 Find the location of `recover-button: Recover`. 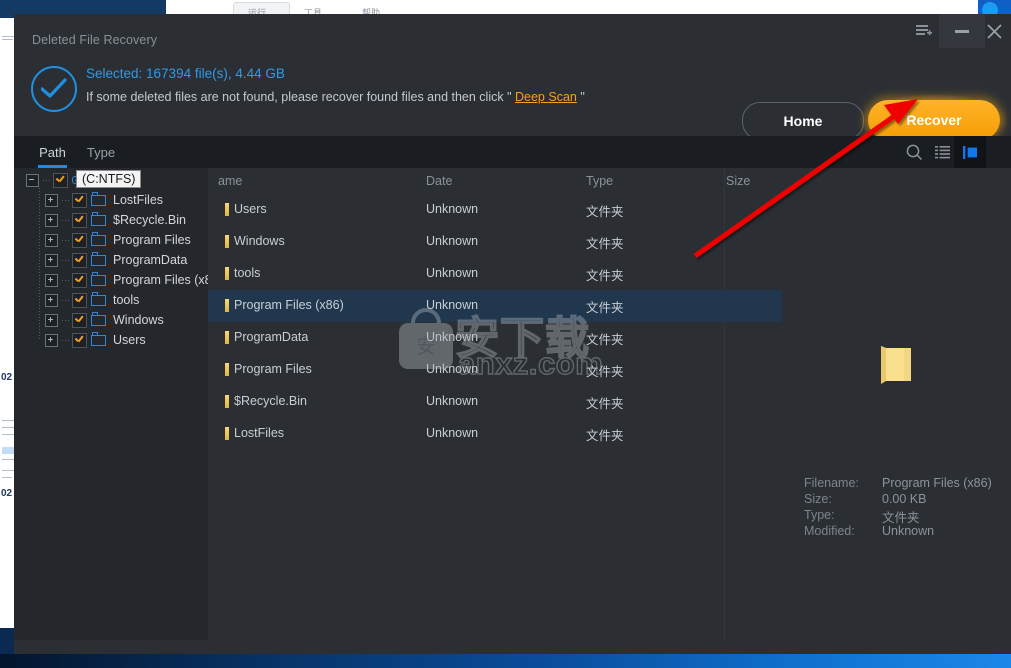

recover-button: Recover is located at coordinates (934, 120).